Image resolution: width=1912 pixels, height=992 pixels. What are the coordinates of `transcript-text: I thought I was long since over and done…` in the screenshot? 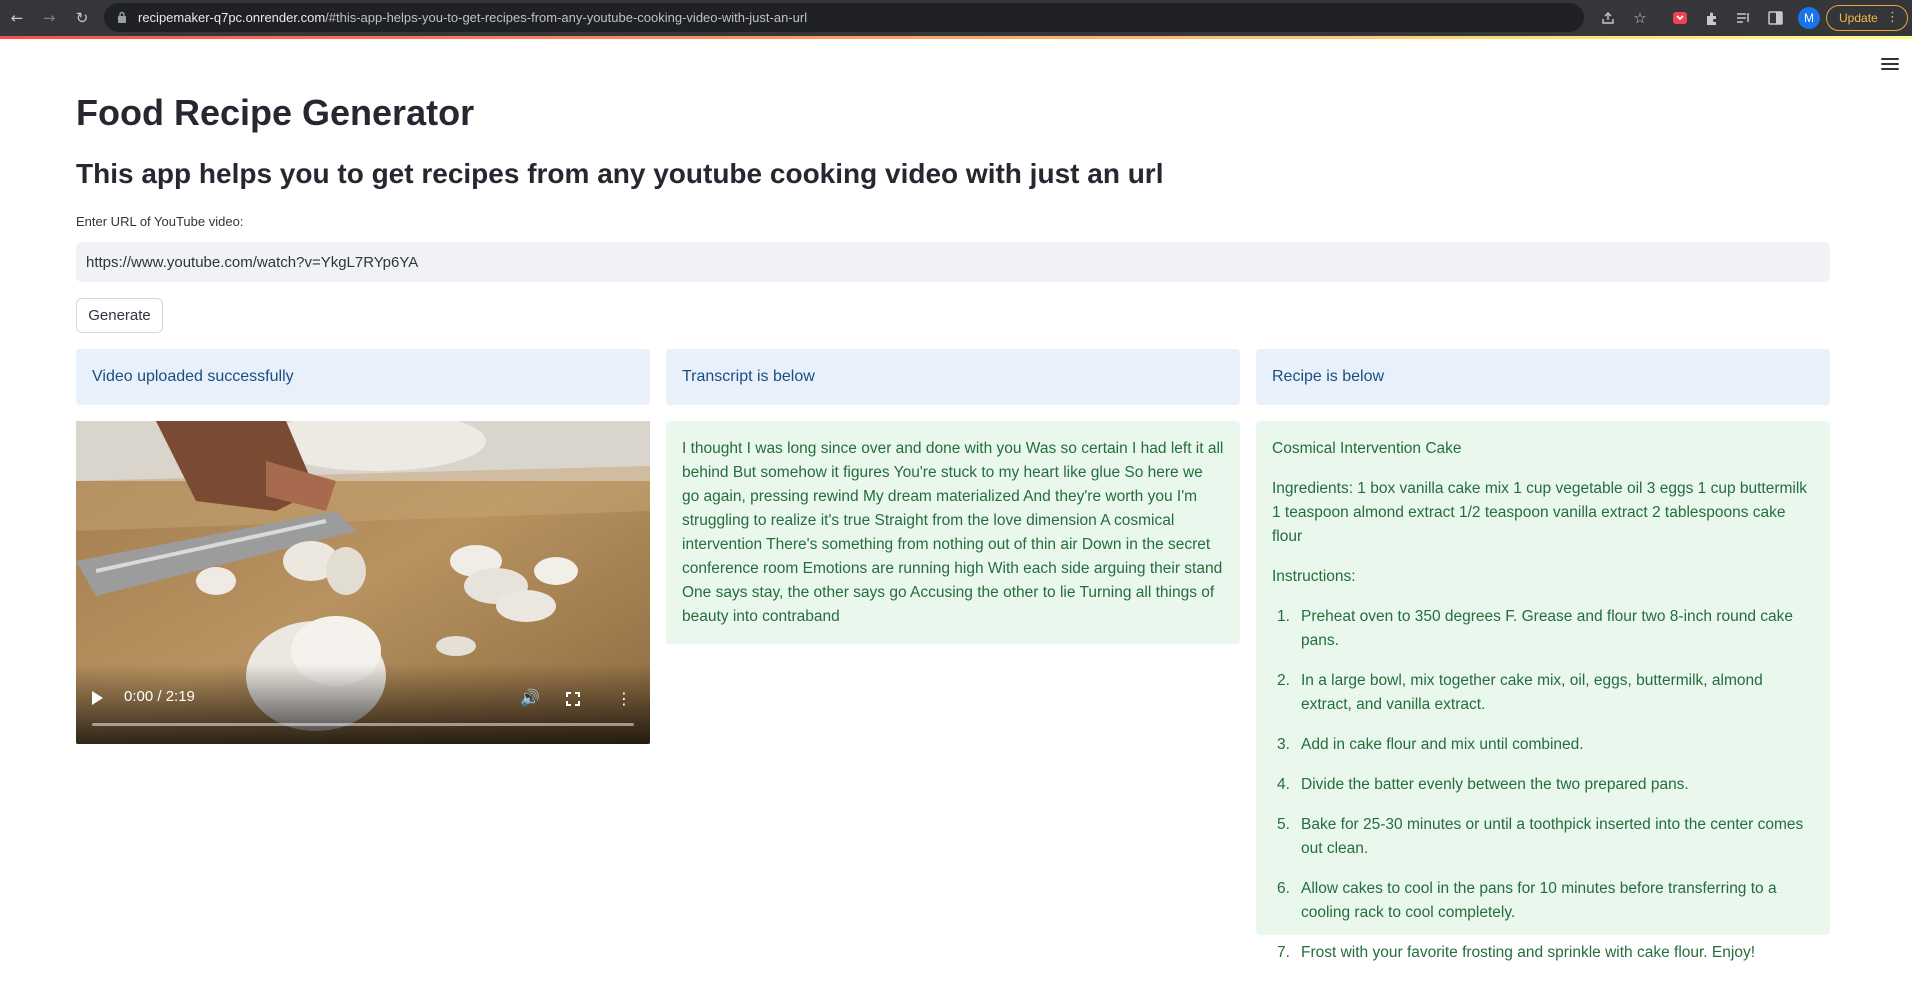 It's located at (953, 532).